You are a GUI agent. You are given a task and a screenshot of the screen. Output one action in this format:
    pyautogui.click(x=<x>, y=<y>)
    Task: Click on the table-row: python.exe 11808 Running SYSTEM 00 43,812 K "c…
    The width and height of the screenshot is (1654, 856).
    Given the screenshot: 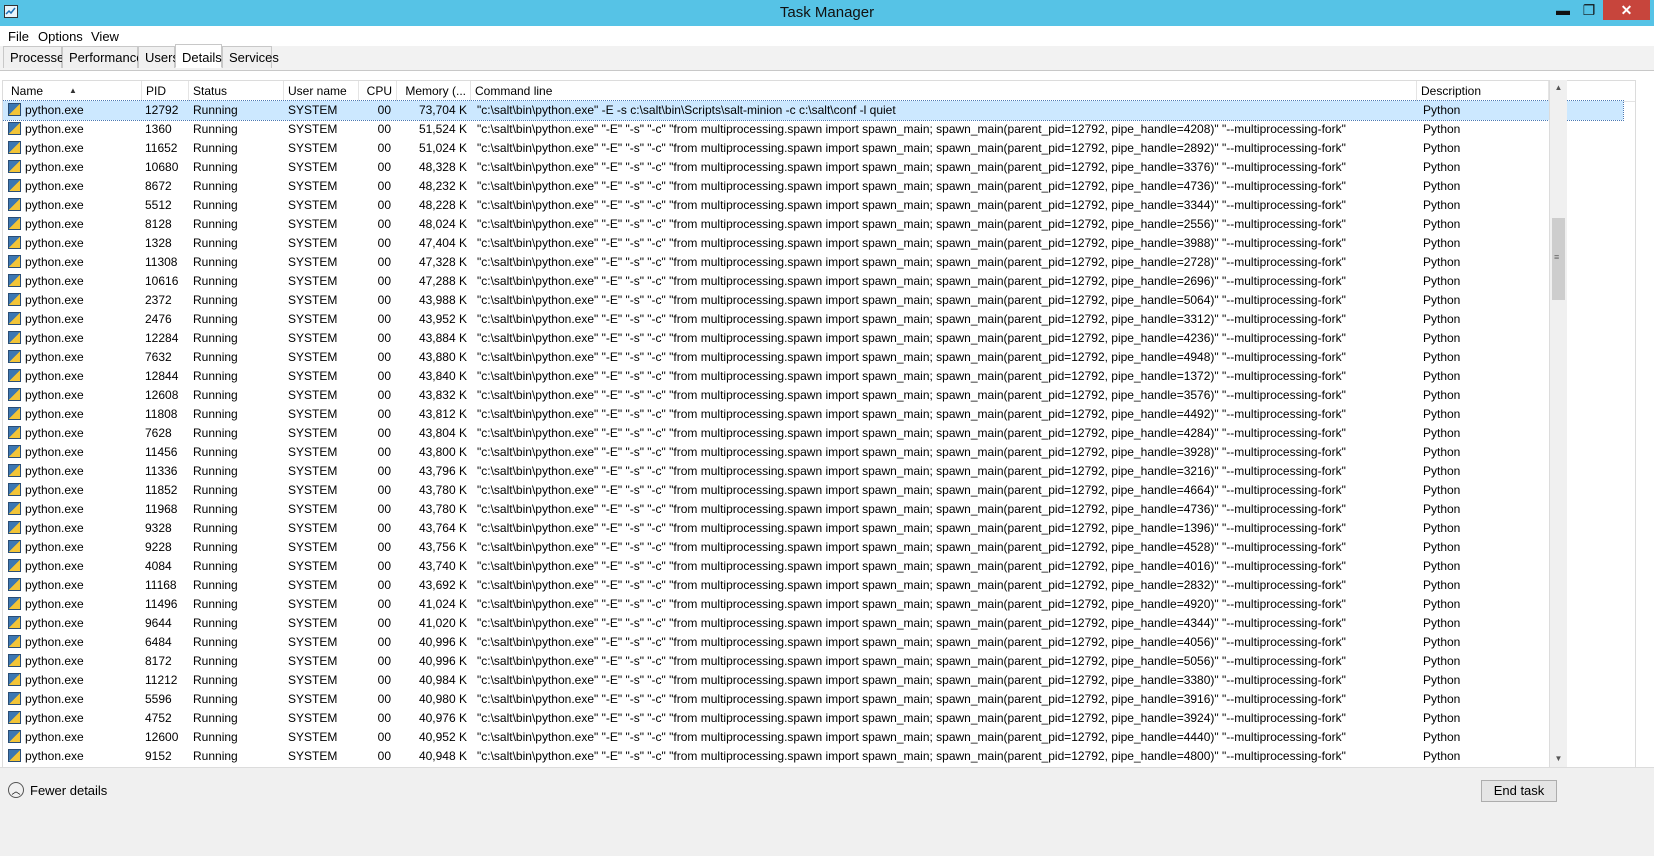 What is the action you would take?
    pyautogui.click(x=813, y=414)
    